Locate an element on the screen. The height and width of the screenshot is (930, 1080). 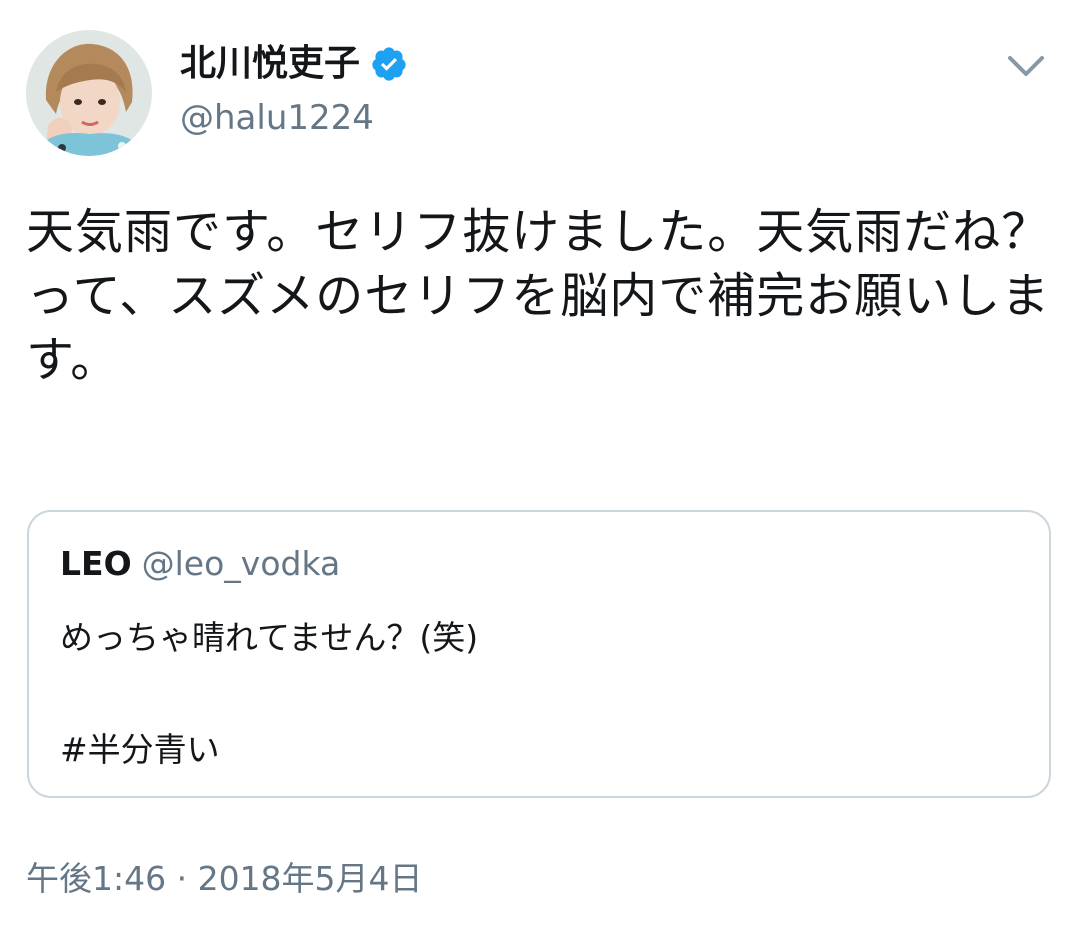
quoted-author-name: LEO is located at coordinates (96, 563).